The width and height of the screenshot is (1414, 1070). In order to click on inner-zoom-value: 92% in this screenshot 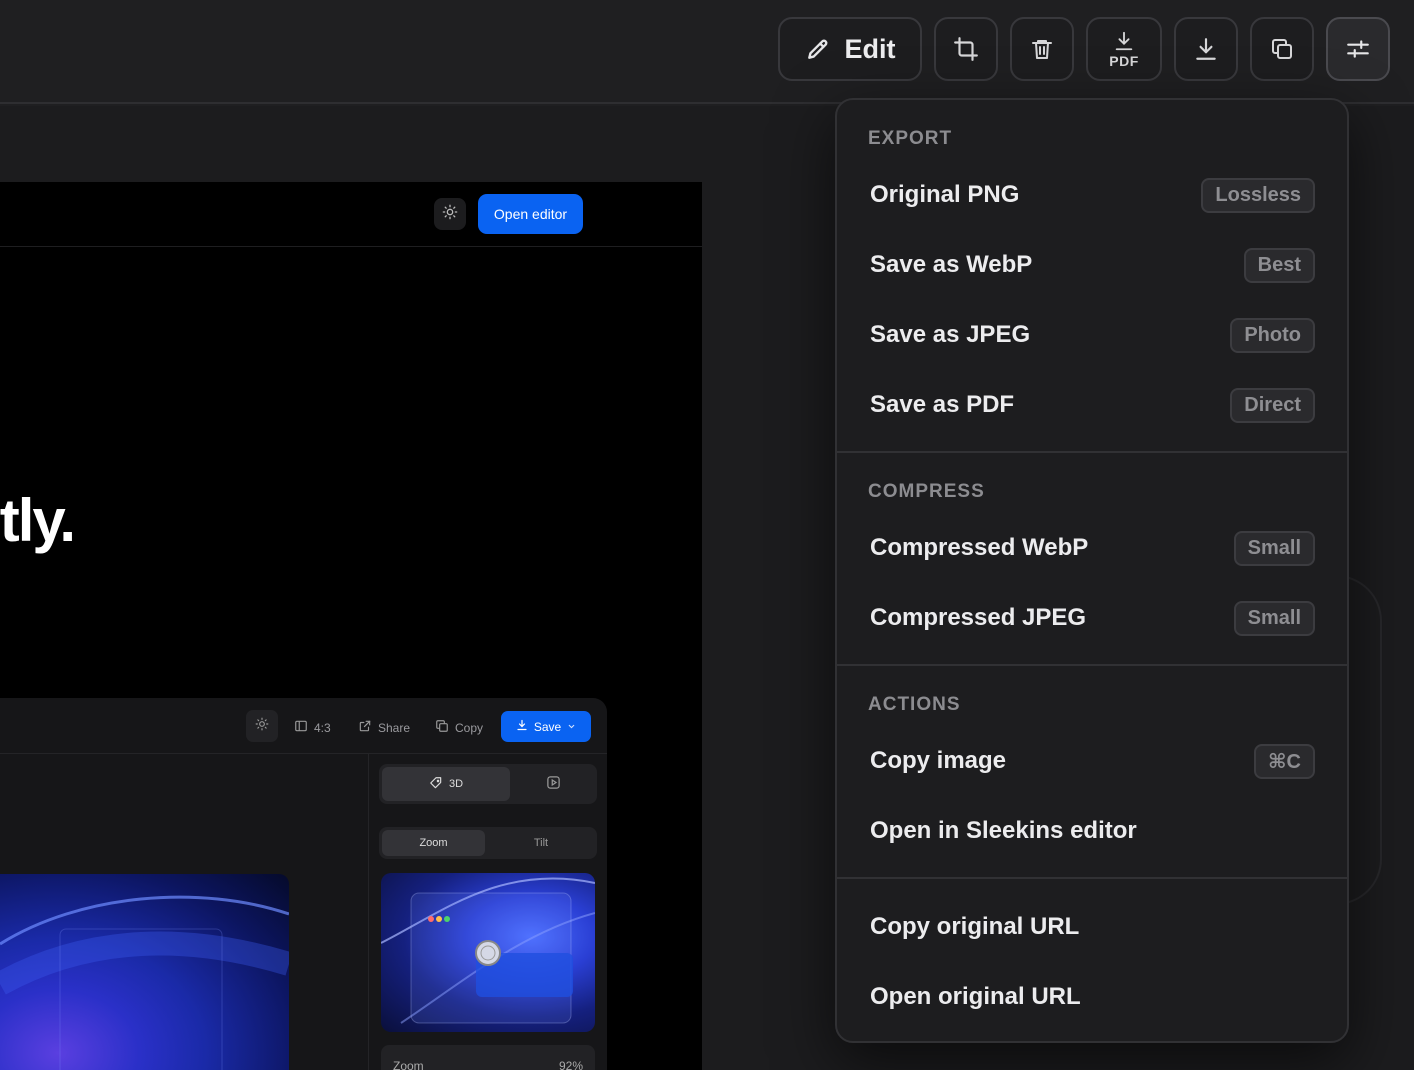, I will do `click(570, 1064)`.